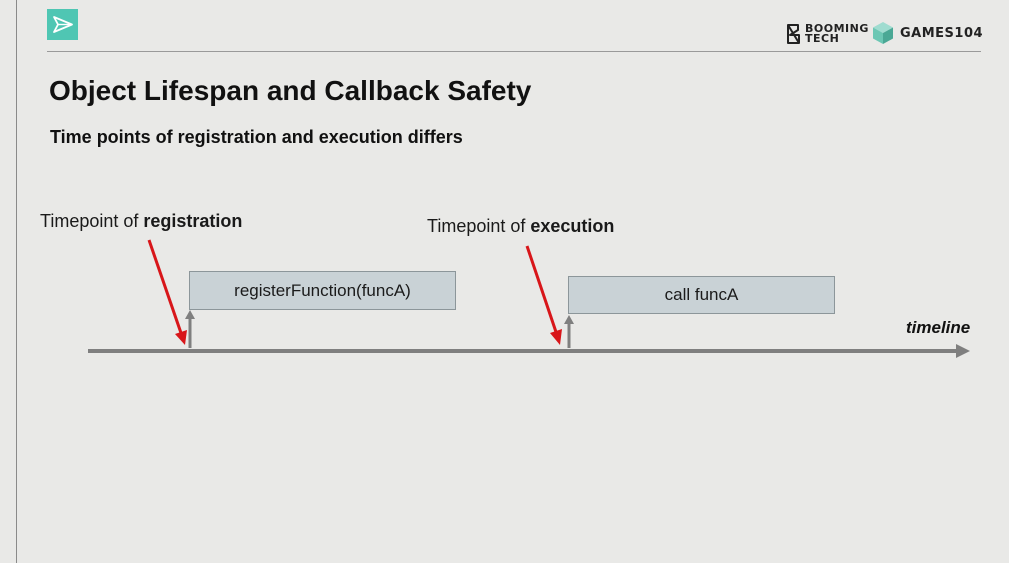 The image size is (1009, 563). I want to click on registration-label: Timepoint of registration, so click(141, 221).